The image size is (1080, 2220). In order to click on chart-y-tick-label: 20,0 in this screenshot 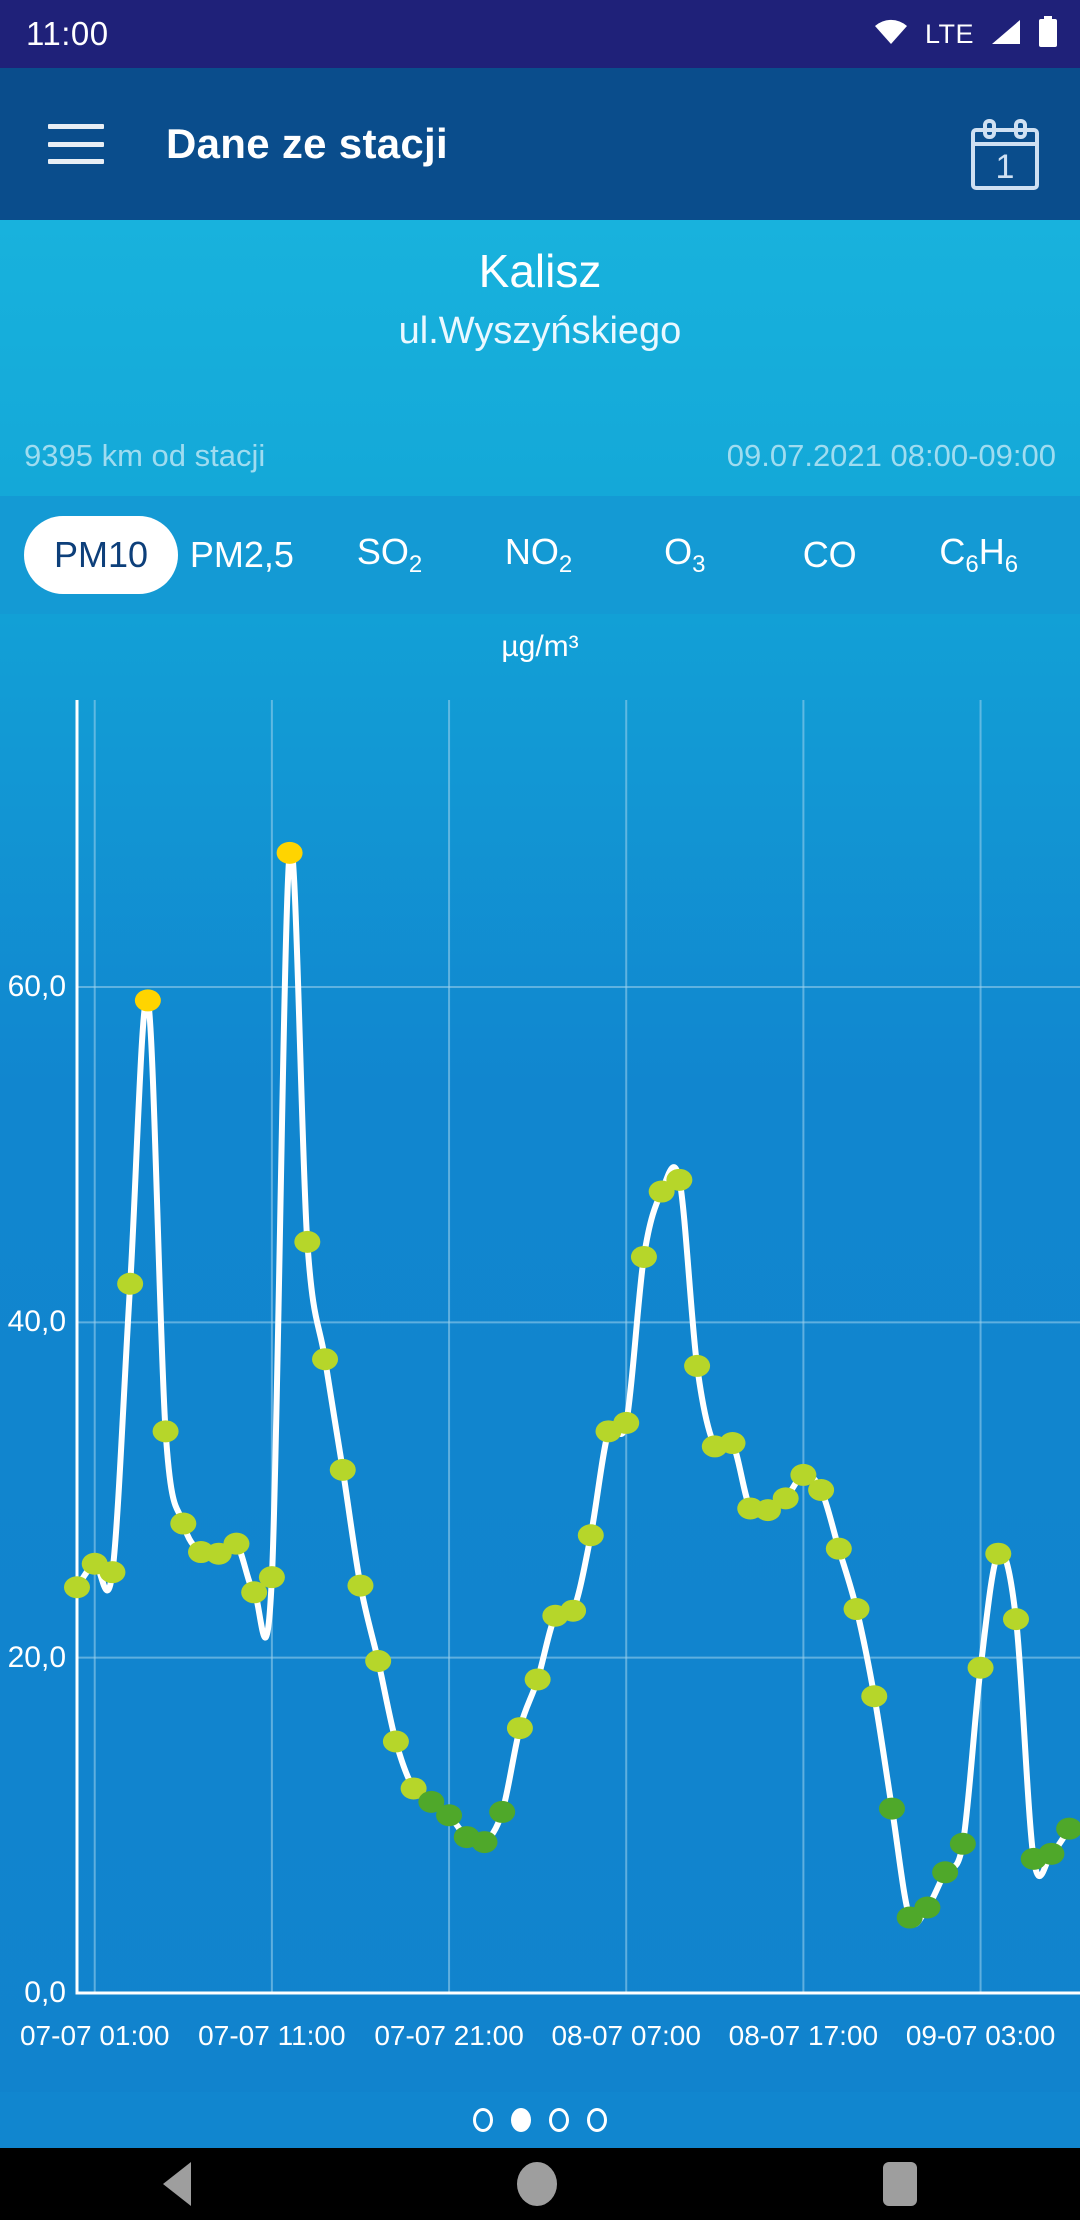, I will do `click(36, 1657)`.